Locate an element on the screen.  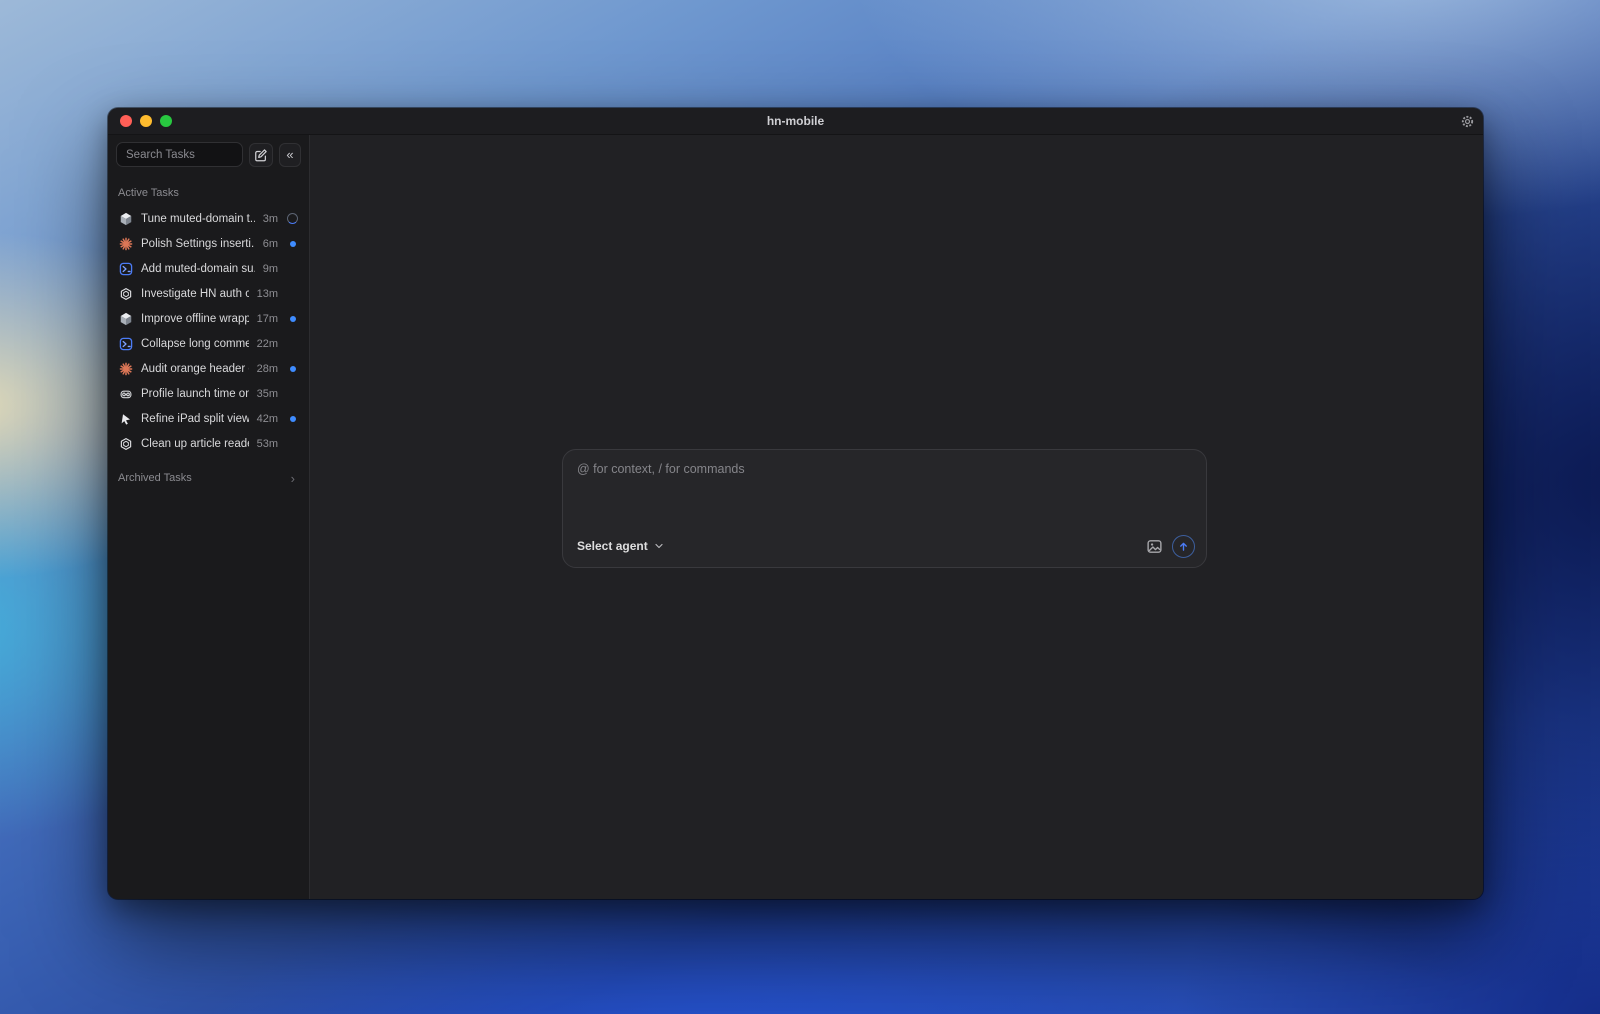
task-row: Improve offline wrapp... 17m is located at coordinates (208, 318).